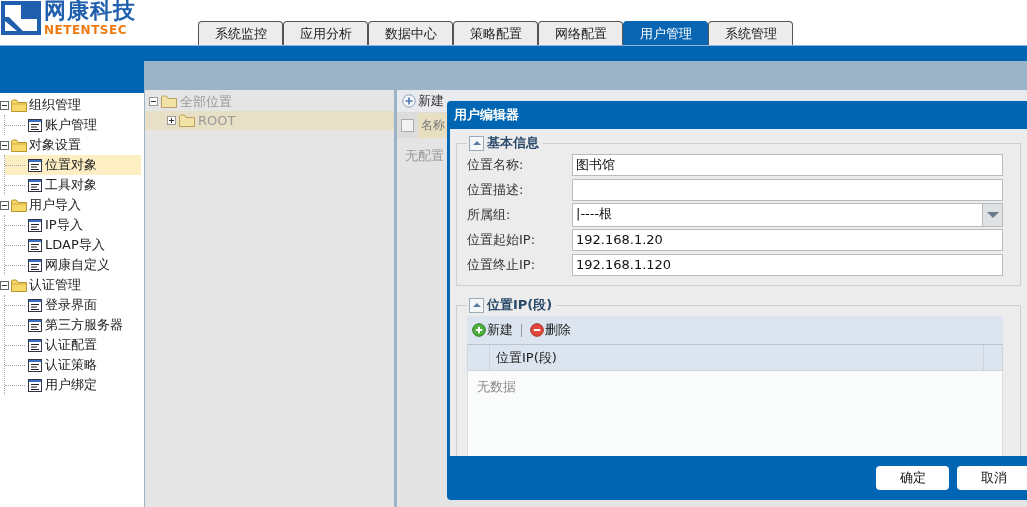 The width and height of the screenshot is (1027, 507). Describe the element at coordinates (502, 239) in the screenshot. I see `field-label: 位置起始IP:` at that location.